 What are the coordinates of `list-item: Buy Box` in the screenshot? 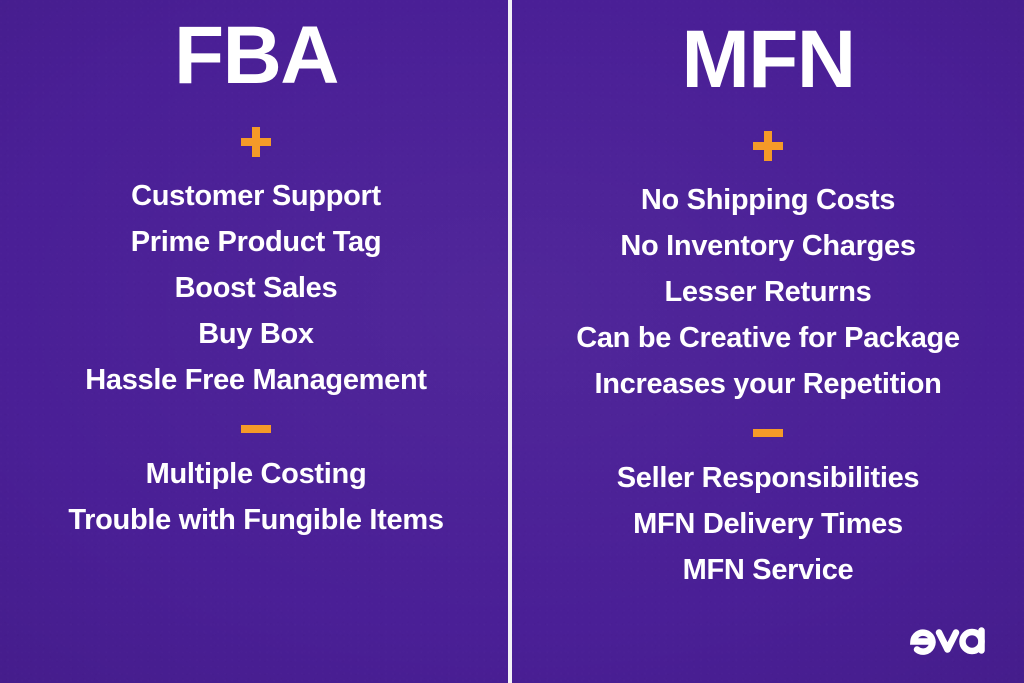 It's located at (256, 334).